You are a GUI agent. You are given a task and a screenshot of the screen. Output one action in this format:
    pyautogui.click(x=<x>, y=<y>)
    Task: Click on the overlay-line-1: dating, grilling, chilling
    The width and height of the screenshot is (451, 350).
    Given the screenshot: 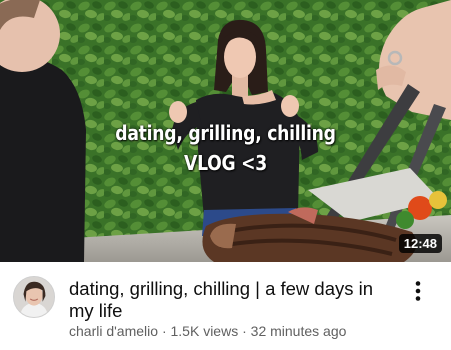 What is the action you would take?
    pyautogui.click(x=225, y=133)
    